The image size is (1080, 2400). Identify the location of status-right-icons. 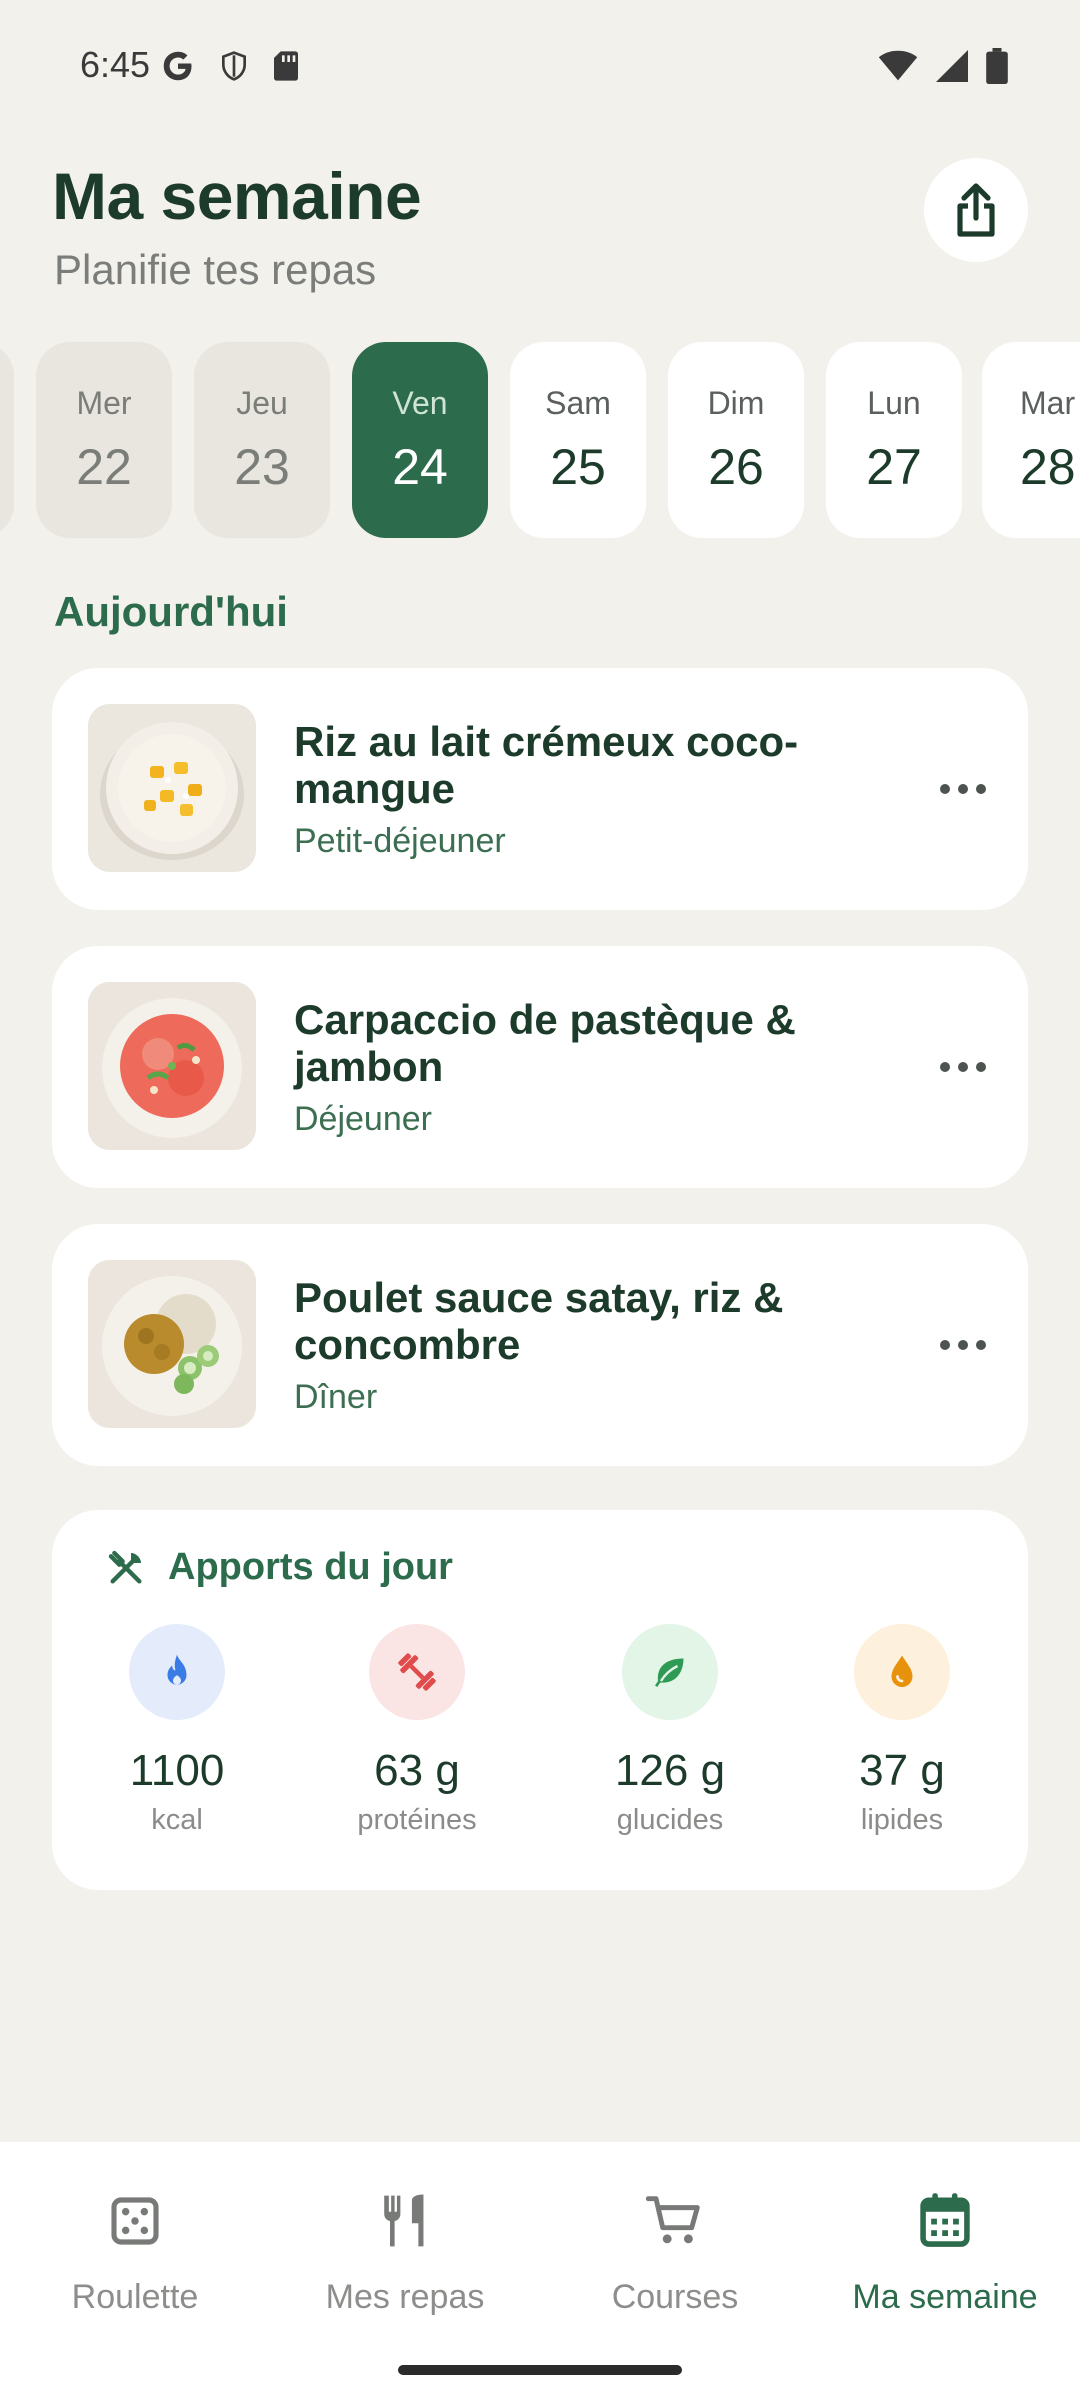
(943, 66).